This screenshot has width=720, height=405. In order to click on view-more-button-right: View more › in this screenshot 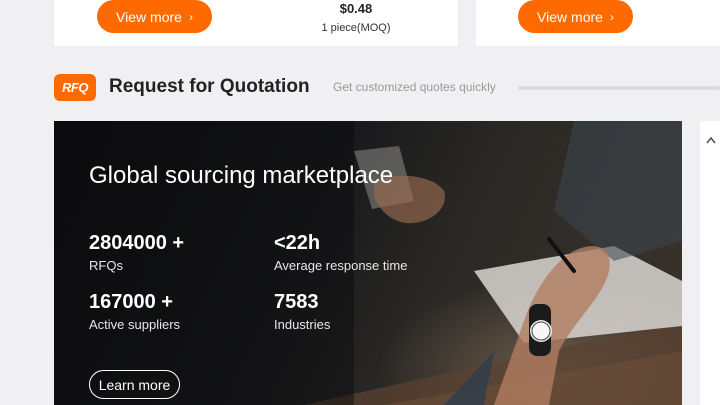, I will do `click(575, 16)`.